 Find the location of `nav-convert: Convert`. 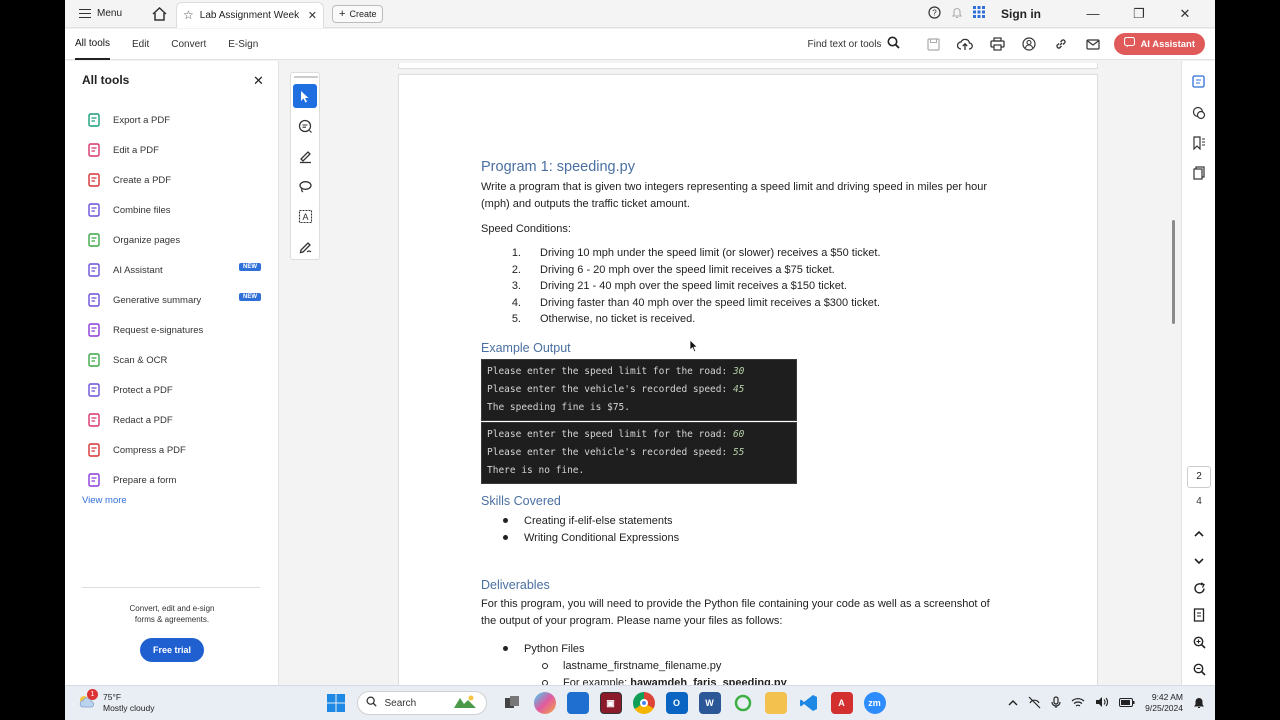

nav-convert: Convert is located at coordinates (188, 44).